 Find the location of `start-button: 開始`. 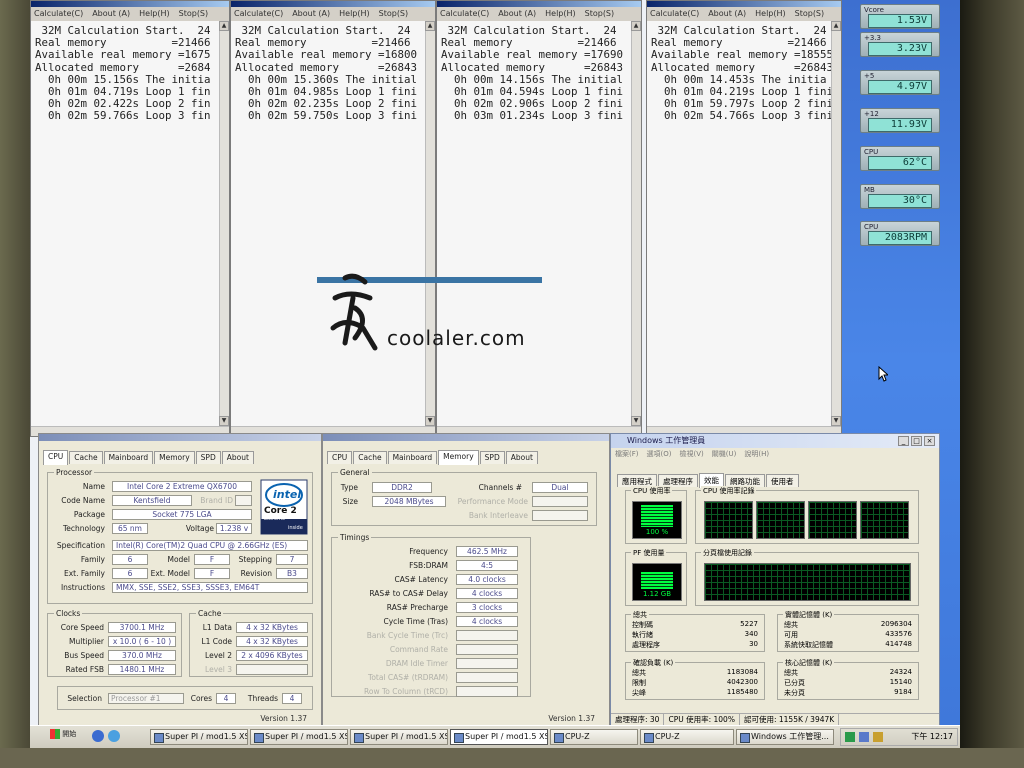

start-button: 開始 is located at coordinates (68, 737).